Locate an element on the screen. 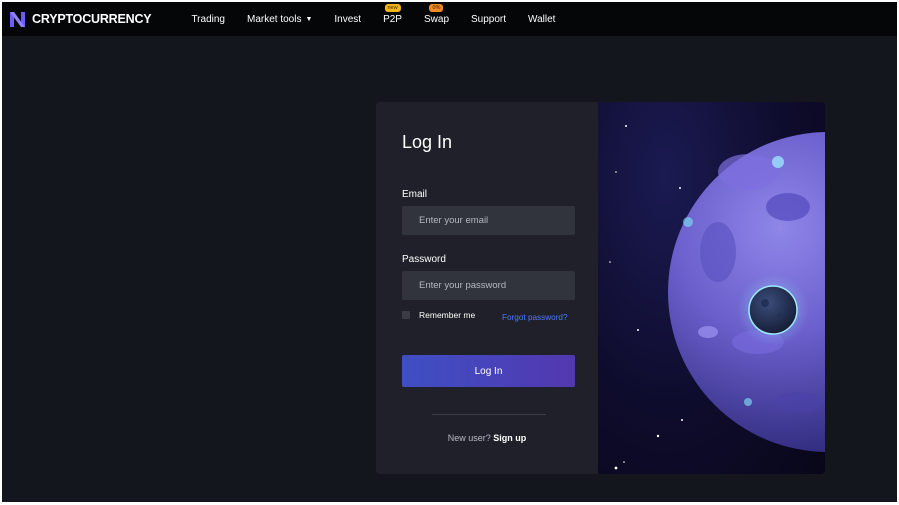  nav-item-label: Swap is located at coordinates (436, 19).